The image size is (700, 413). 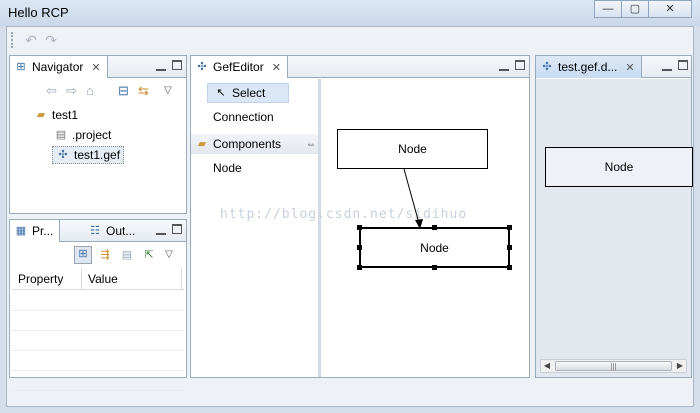 I want to click on home-icon: ⌂, so click(x=90, y=90).